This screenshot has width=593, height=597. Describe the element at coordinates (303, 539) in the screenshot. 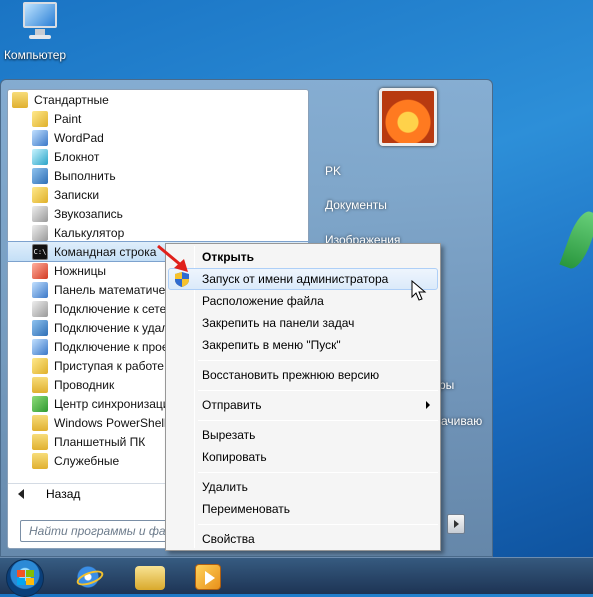

I see `ctx-properties: Свойства` at that location.